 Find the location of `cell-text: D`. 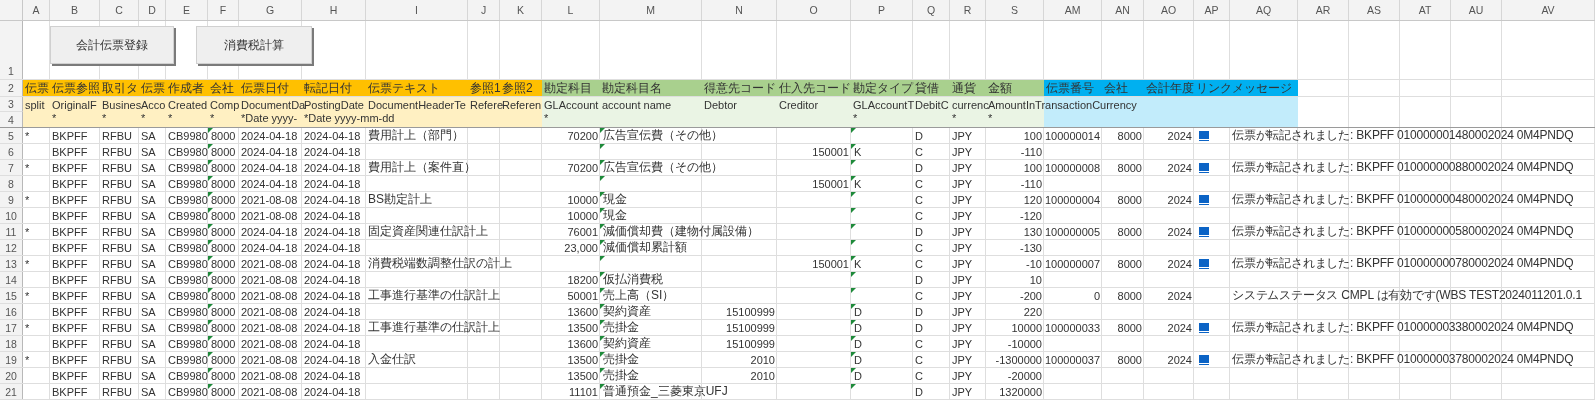

cell-text: D is located at coordinates (919, 279).